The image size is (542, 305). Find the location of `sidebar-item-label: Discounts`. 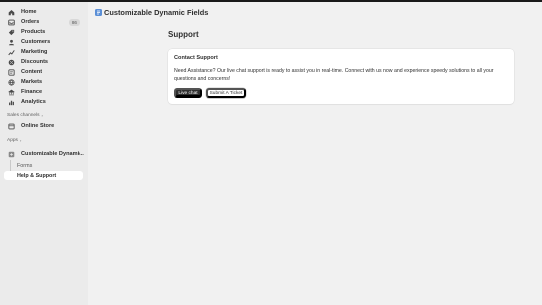

sidebar-item-label: Discounts is located at coordinates (35, 62).